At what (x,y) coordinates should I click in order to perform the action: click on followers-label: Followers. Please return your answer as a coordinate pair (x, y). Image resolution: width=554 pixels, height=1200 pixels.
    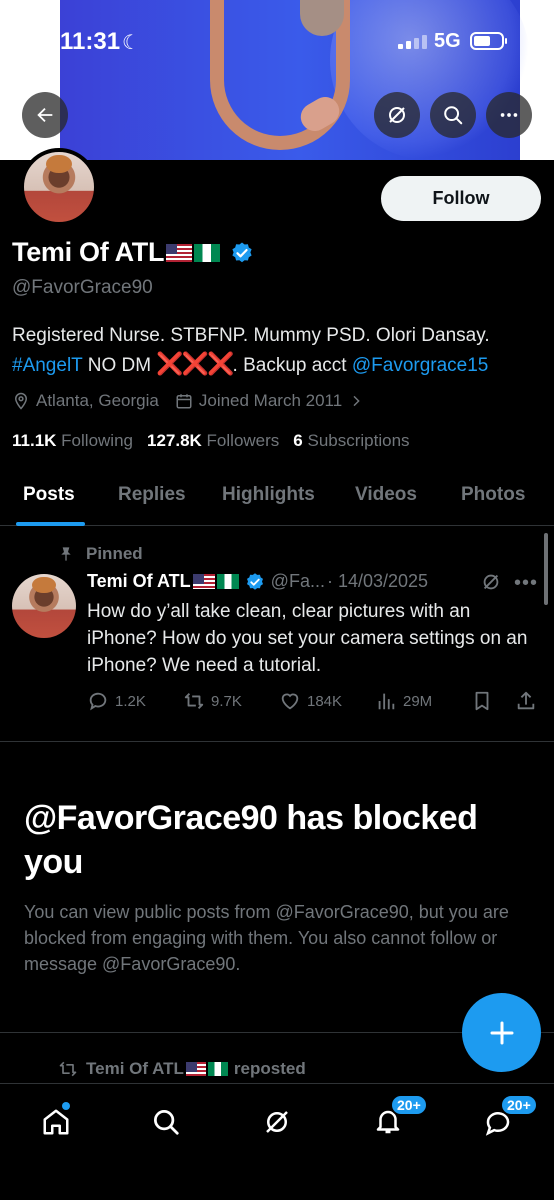
    Looking at the image, I should click on (243, 440).